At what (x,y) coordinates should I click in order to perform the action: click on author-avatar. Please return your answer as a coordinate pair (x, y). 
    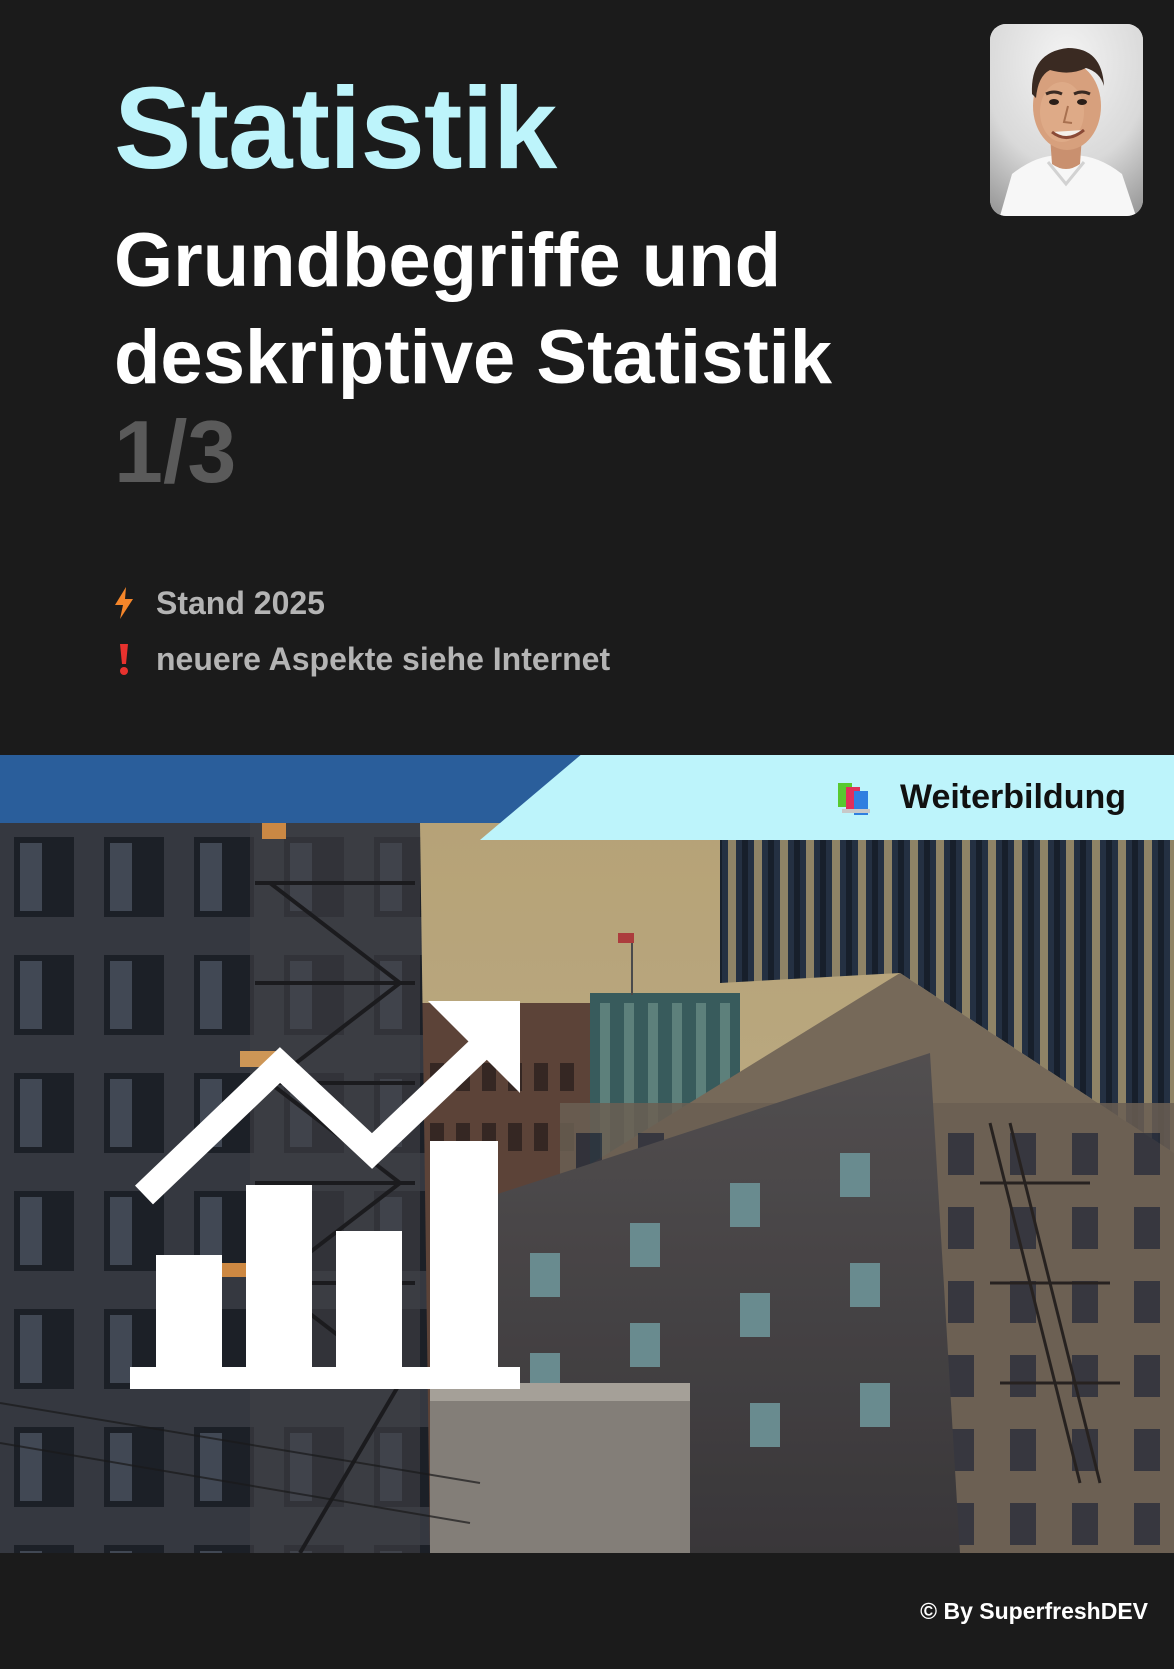
    Looking at the image, I should click on (1066, 120).